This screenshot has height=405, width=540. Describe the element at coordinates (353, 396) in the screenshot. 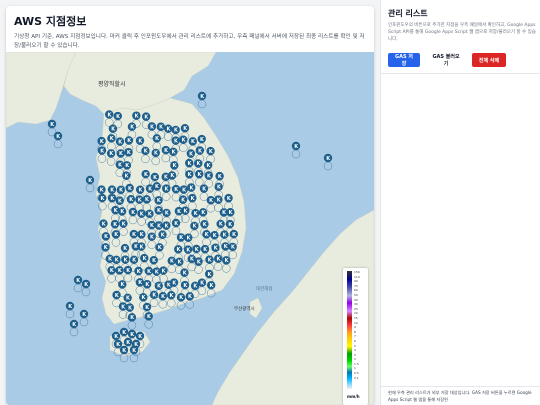

I see `legend-unit: mm/h` at that location.